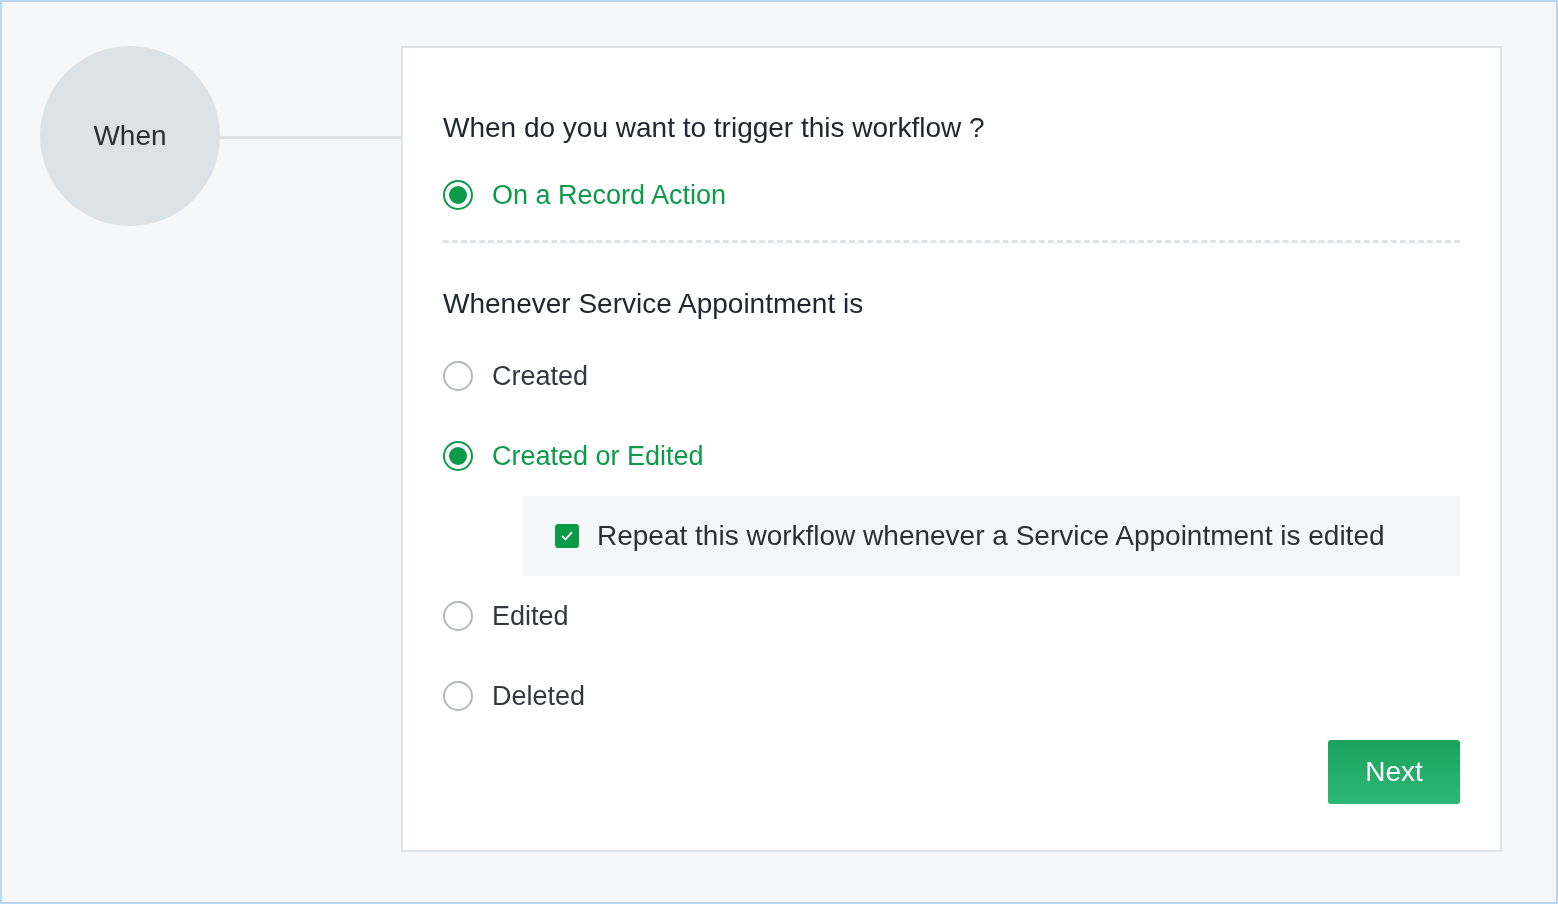  What do you see at coordinates (530, 616) in the screenshot?
I see `option-label: Edited` at bounding box center [530, 616].